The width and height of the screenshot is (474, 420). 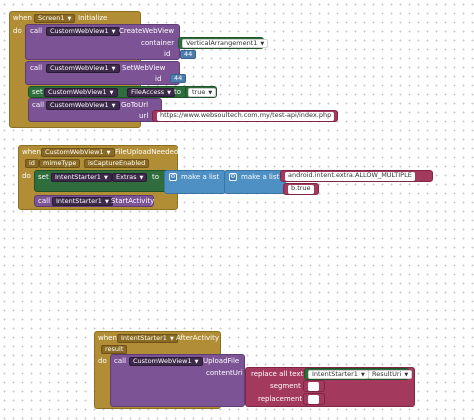 I want to click on dropdown-text: true, so click(x=199, y=92).